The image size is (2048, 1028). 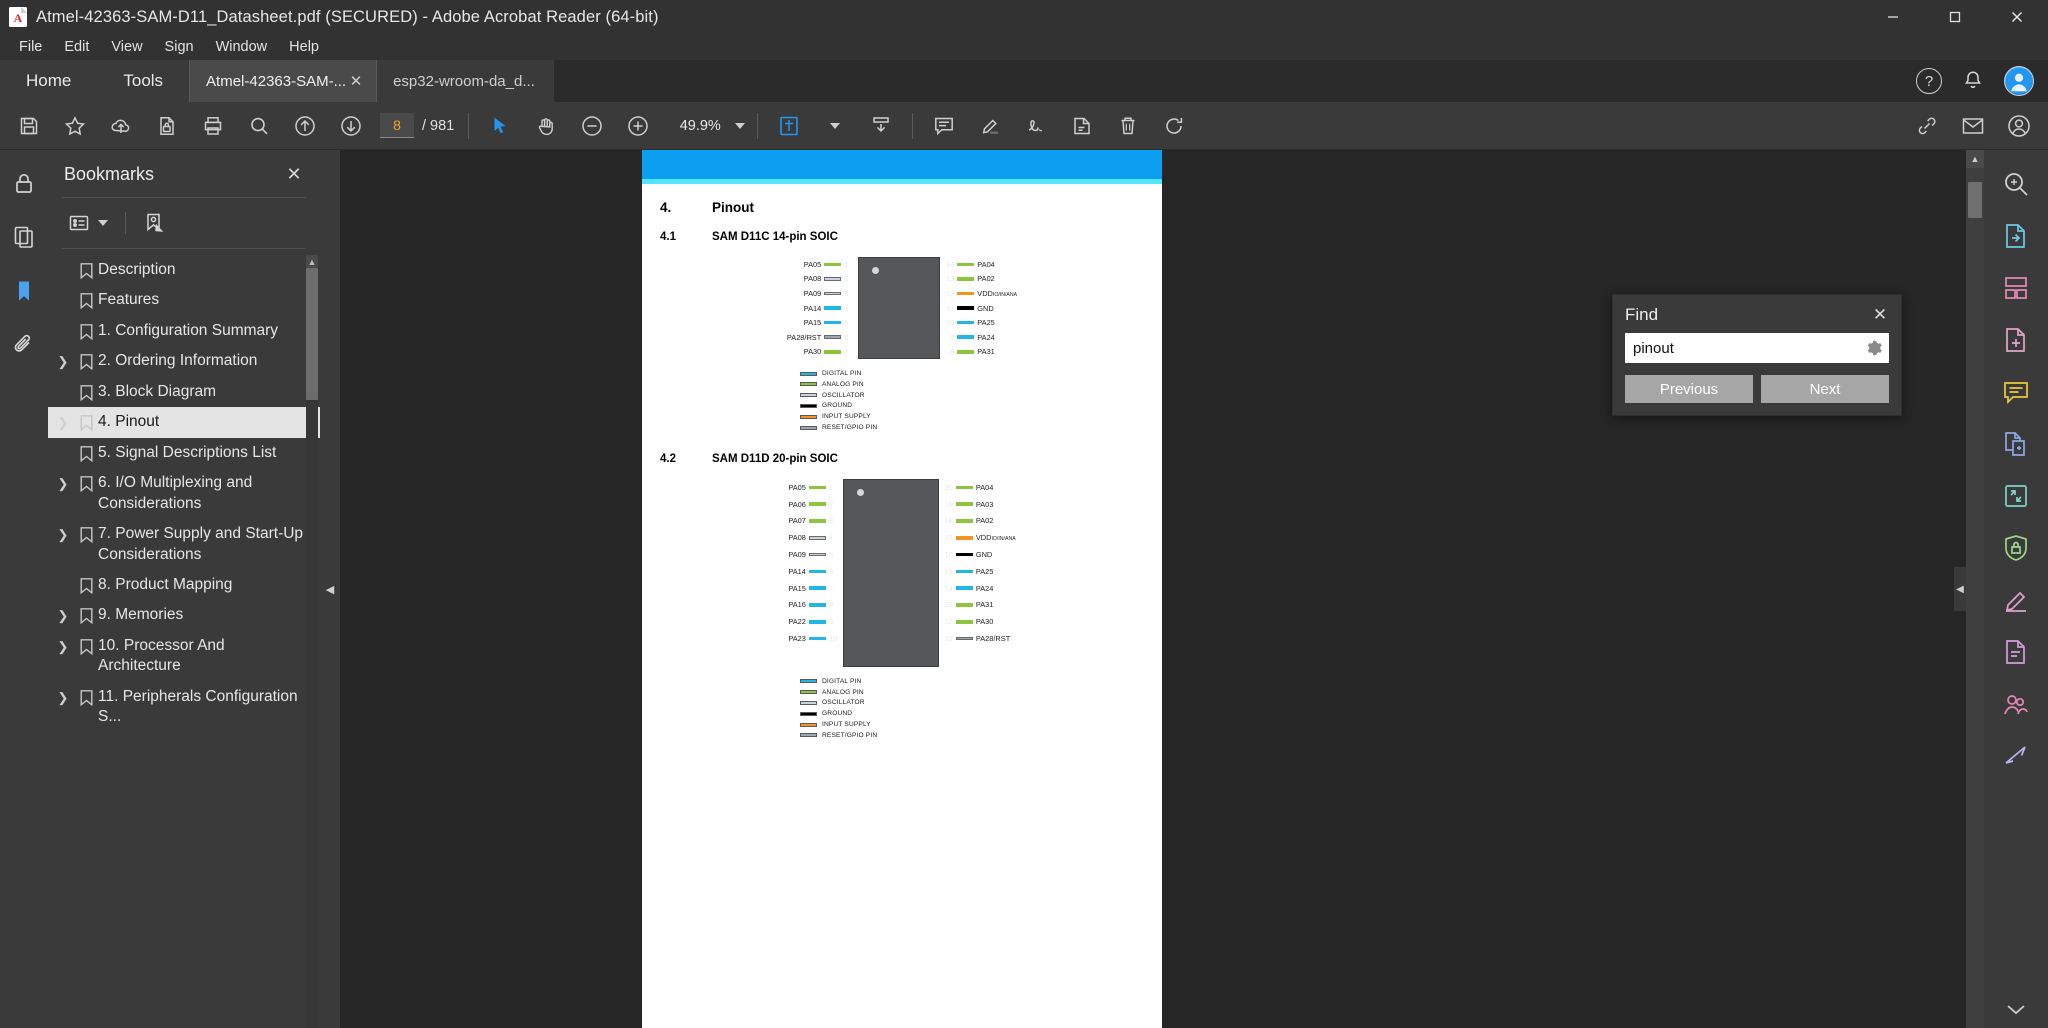 I want to click on bookmark-item: 1. Configuration Summary, so click(x=184, y=331).